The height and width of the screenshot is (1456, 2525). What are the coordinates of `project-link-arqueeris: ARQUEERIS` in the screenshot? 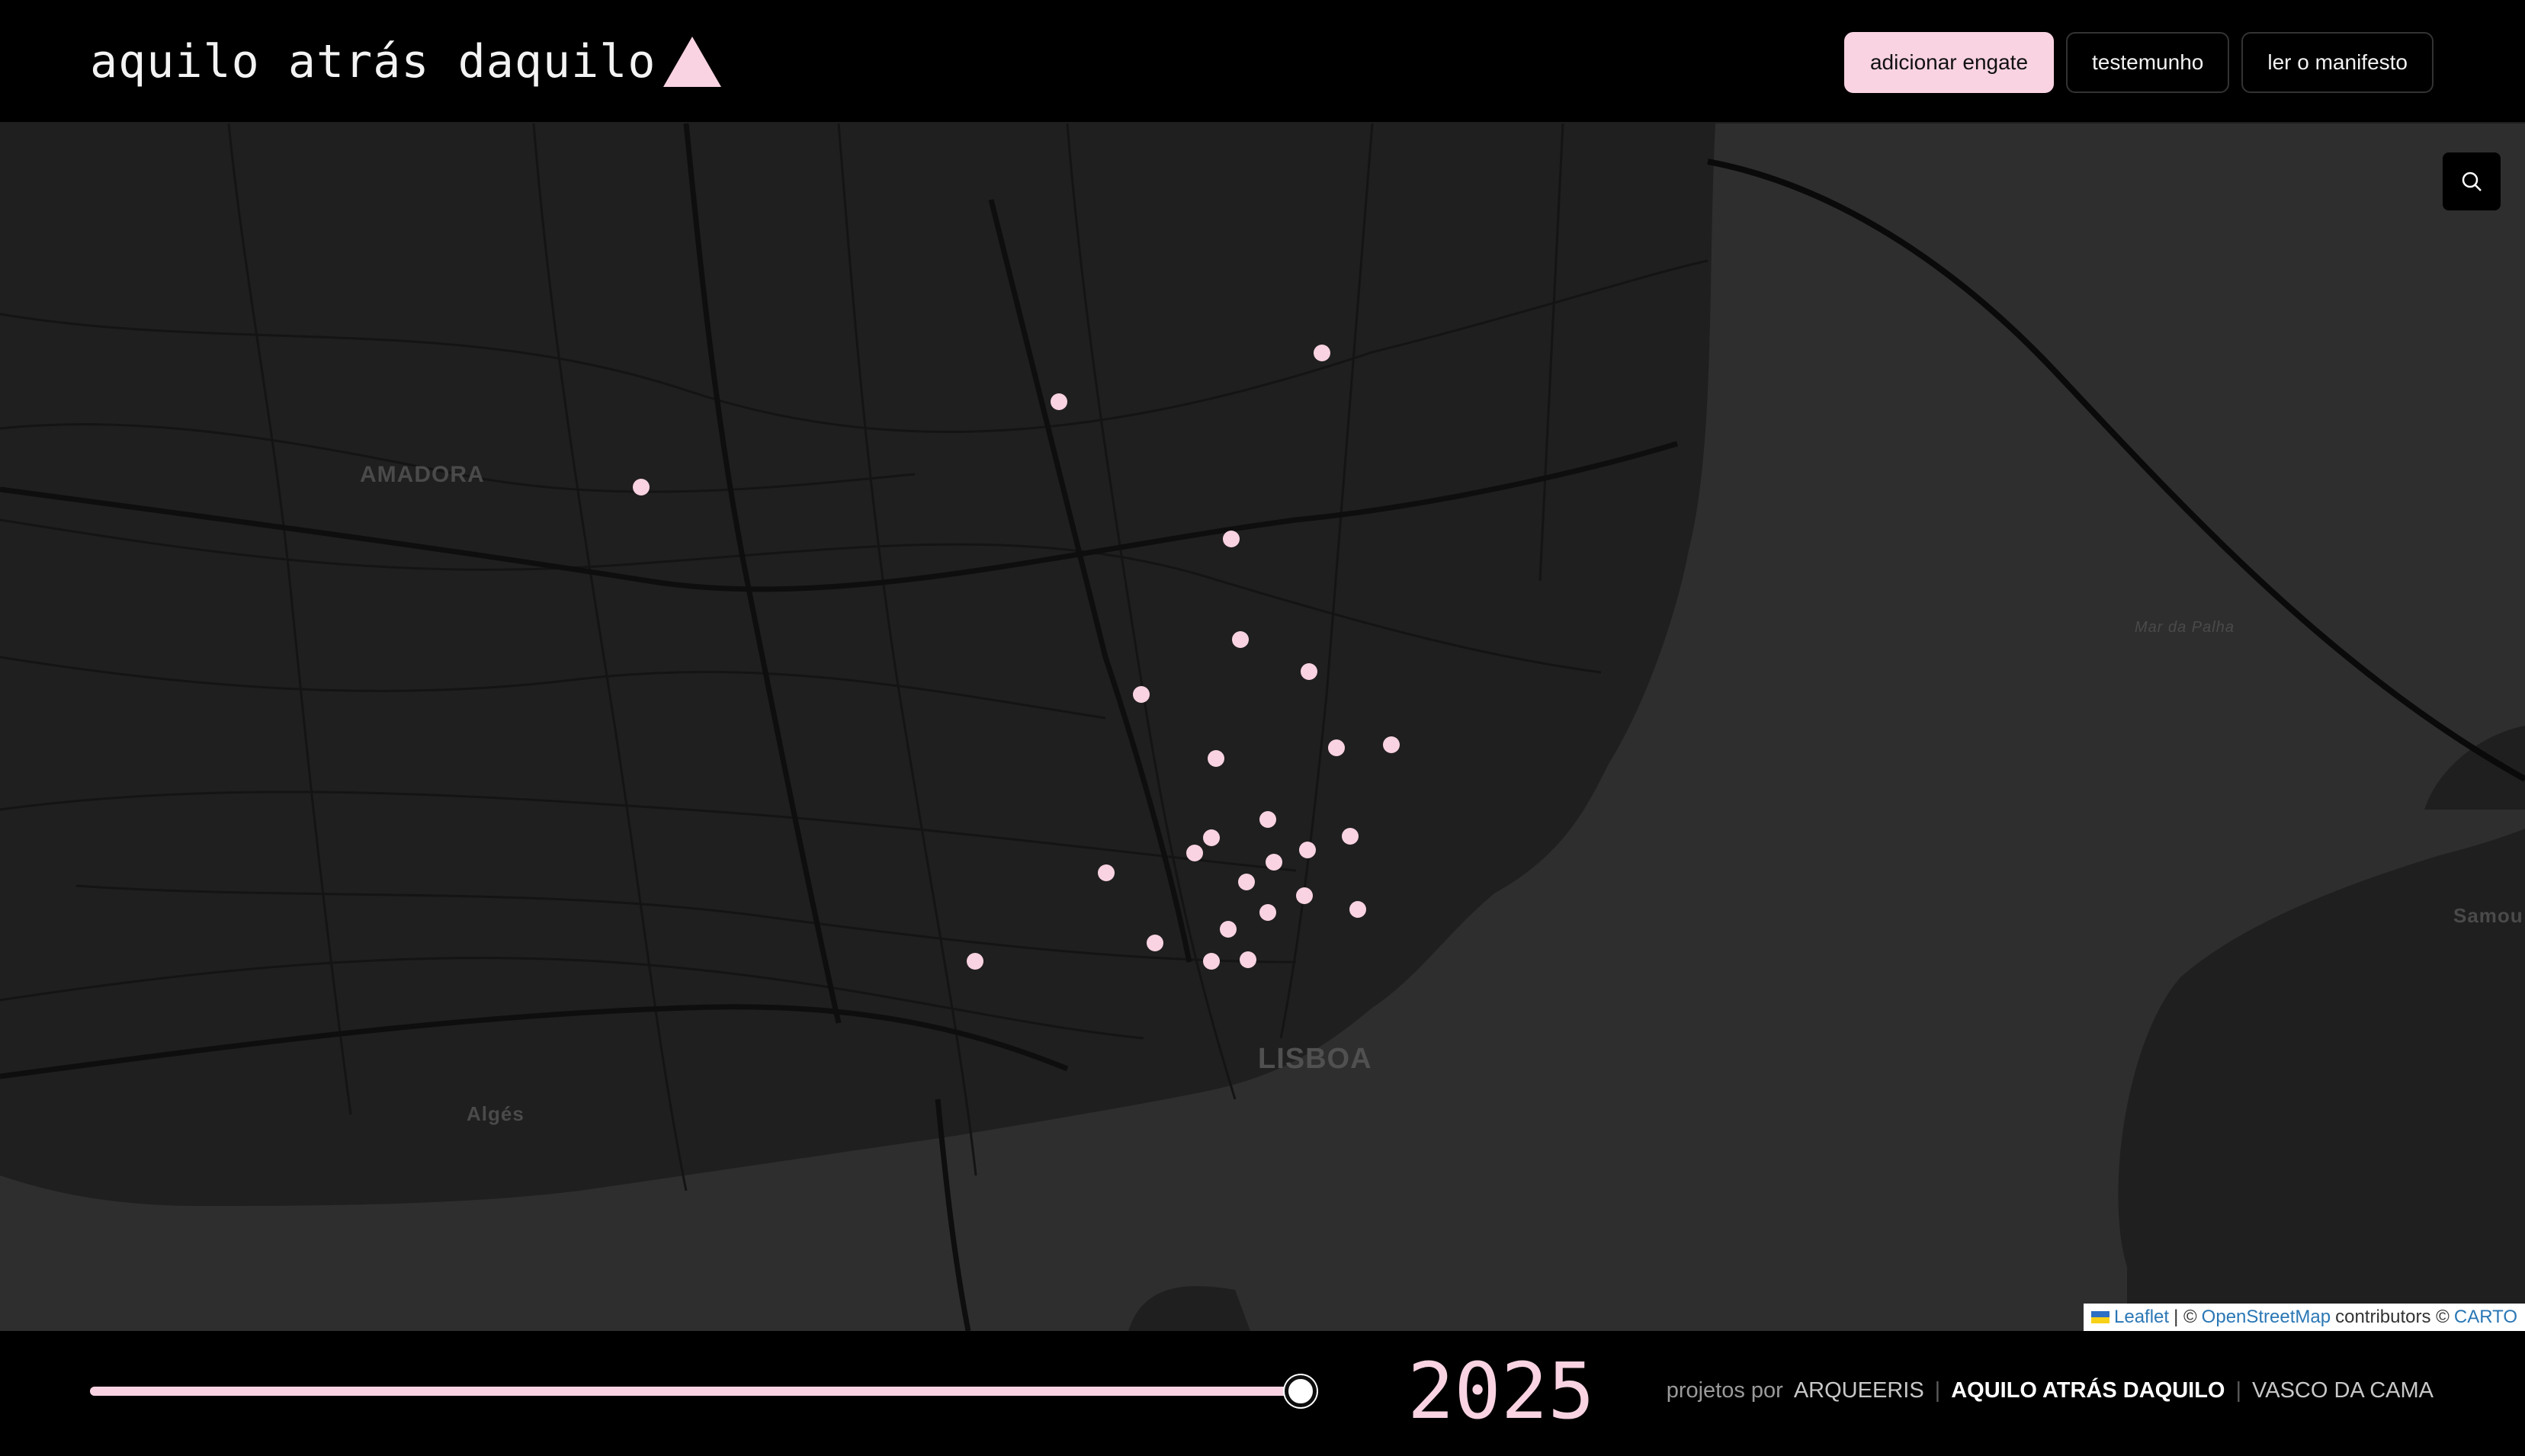 It's located at (1859, 1390).